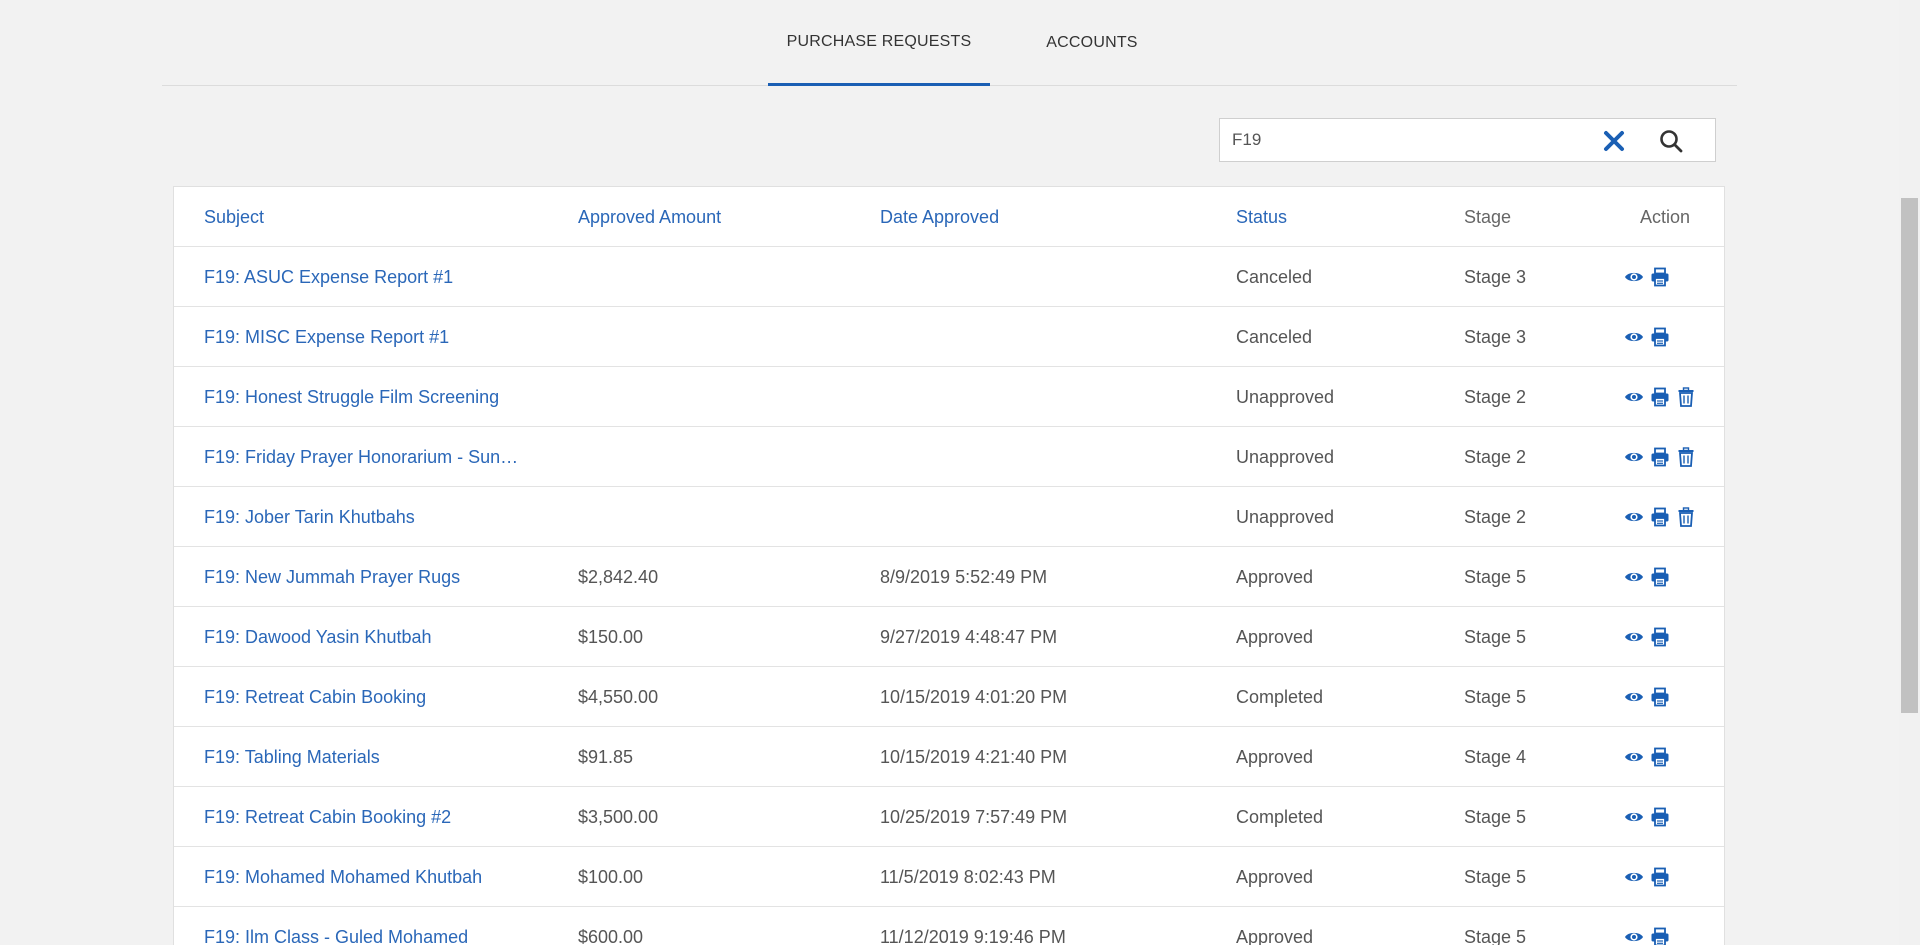 This screenshot has height=945, width=1920. I want to click on subject-link: F19: Jober Tarin Khutbahs, so click(309, 517).